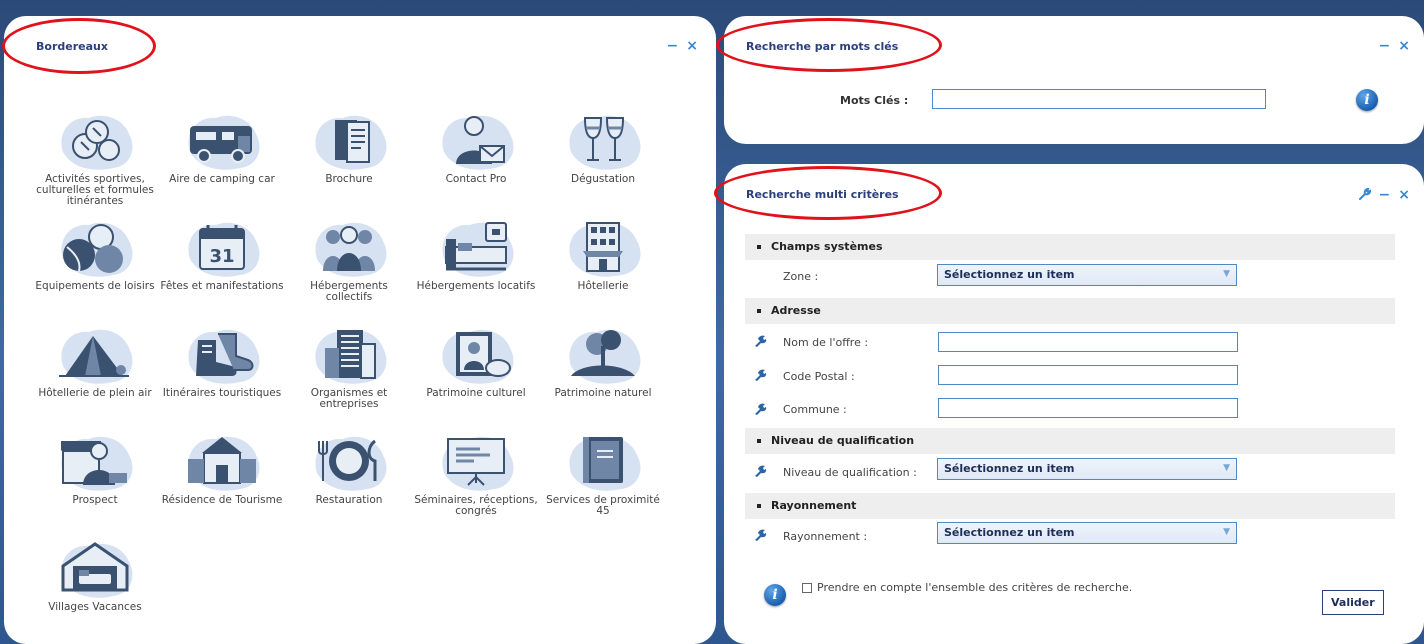  I want to click on all-criteria-checkbox, so click(807, 588).